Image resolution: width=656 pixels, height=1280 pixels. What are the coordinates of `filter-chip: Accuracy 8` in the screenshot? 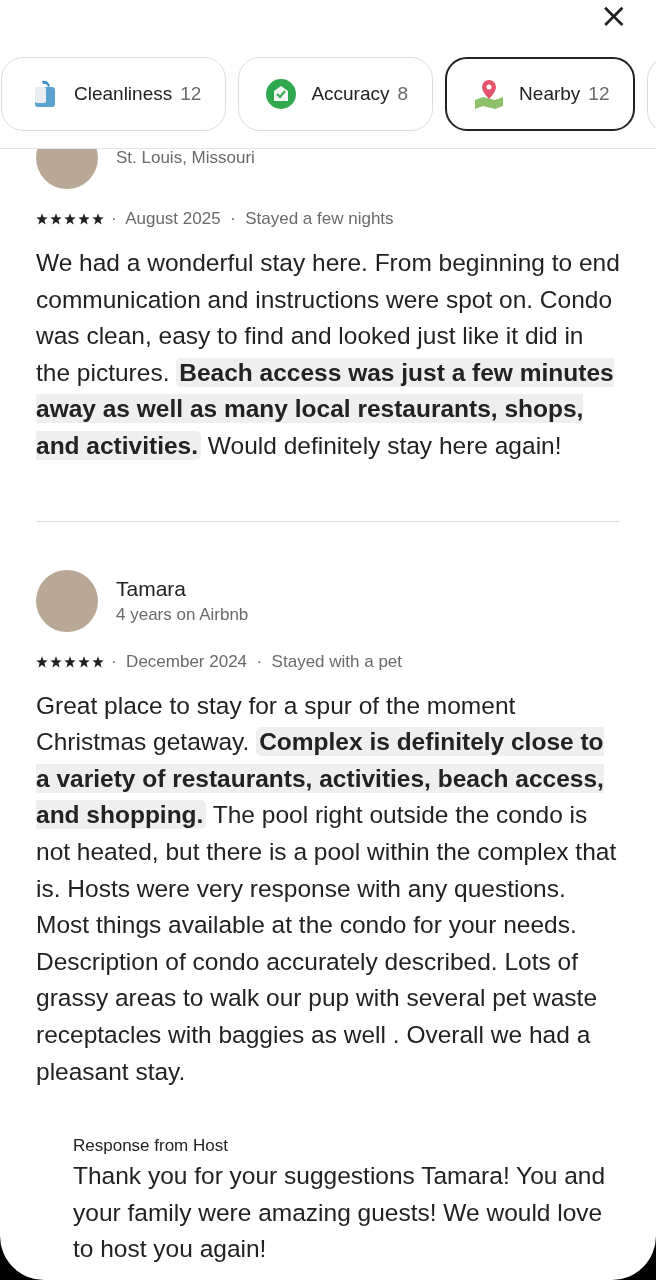 It's located at (336, 94).